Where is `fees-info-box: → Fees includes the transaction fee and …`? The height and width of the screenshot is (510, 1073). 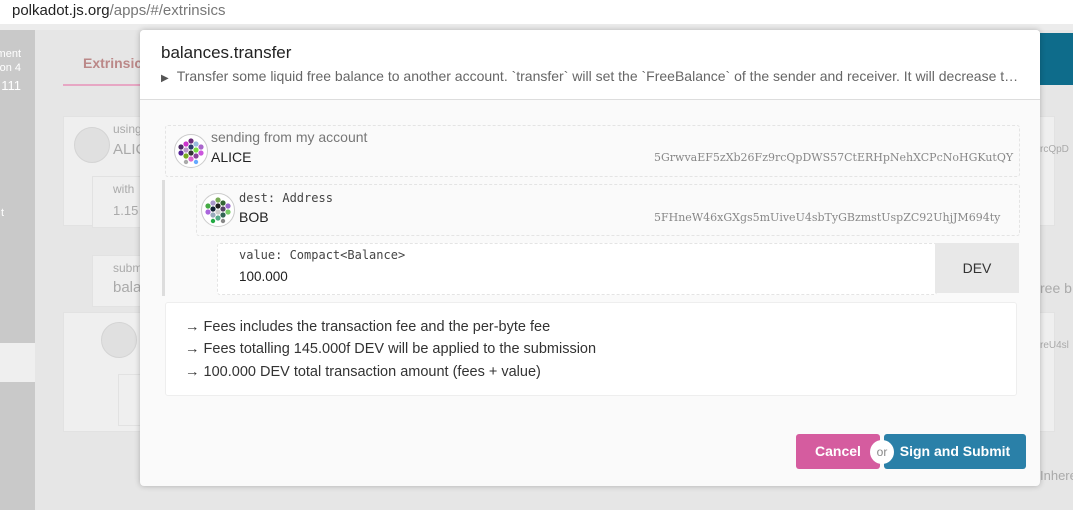 fees-info-box: → Fees includes the transaction fee and … is located at coordinates (591, 349).